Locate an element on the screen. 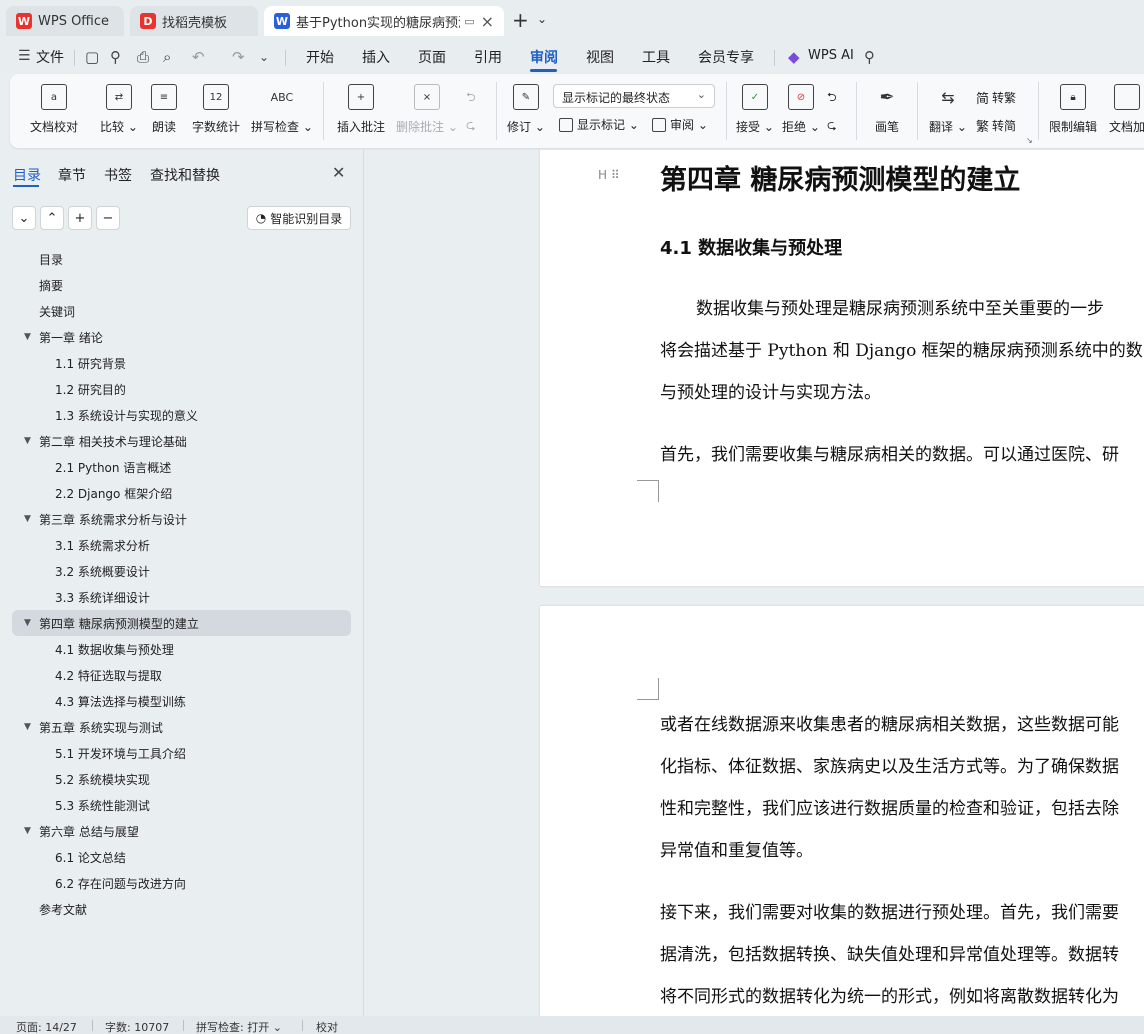 This screenshot has height=1034, width=1144. menu-page: 页面 is located at coordinates (432, 57).